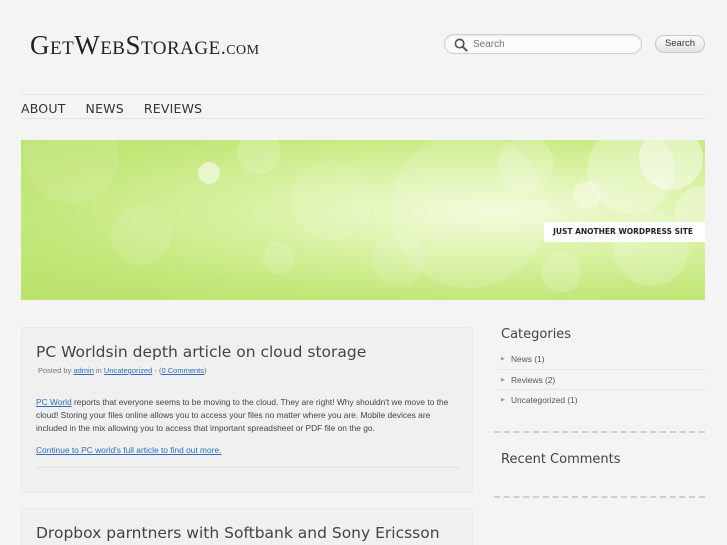 The width and height of the screenshot is (727, 545). Describe the element at coordinates (173, 108) in the screenshot. I see `nav-item-reviews: Reviews` at that location.